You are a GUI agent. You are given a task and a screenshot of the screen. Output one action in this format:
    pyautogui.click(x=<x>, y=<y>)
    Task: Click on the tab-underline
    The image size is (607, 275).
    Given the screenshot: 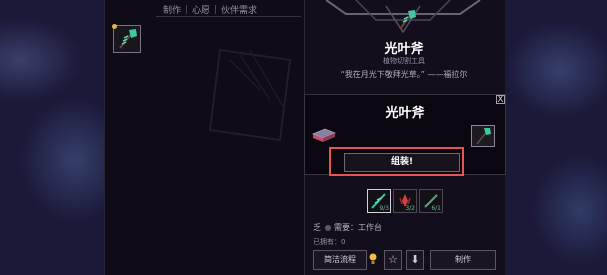 What is the action you would take?
    pyautogui.click(x=228, y=16)
    